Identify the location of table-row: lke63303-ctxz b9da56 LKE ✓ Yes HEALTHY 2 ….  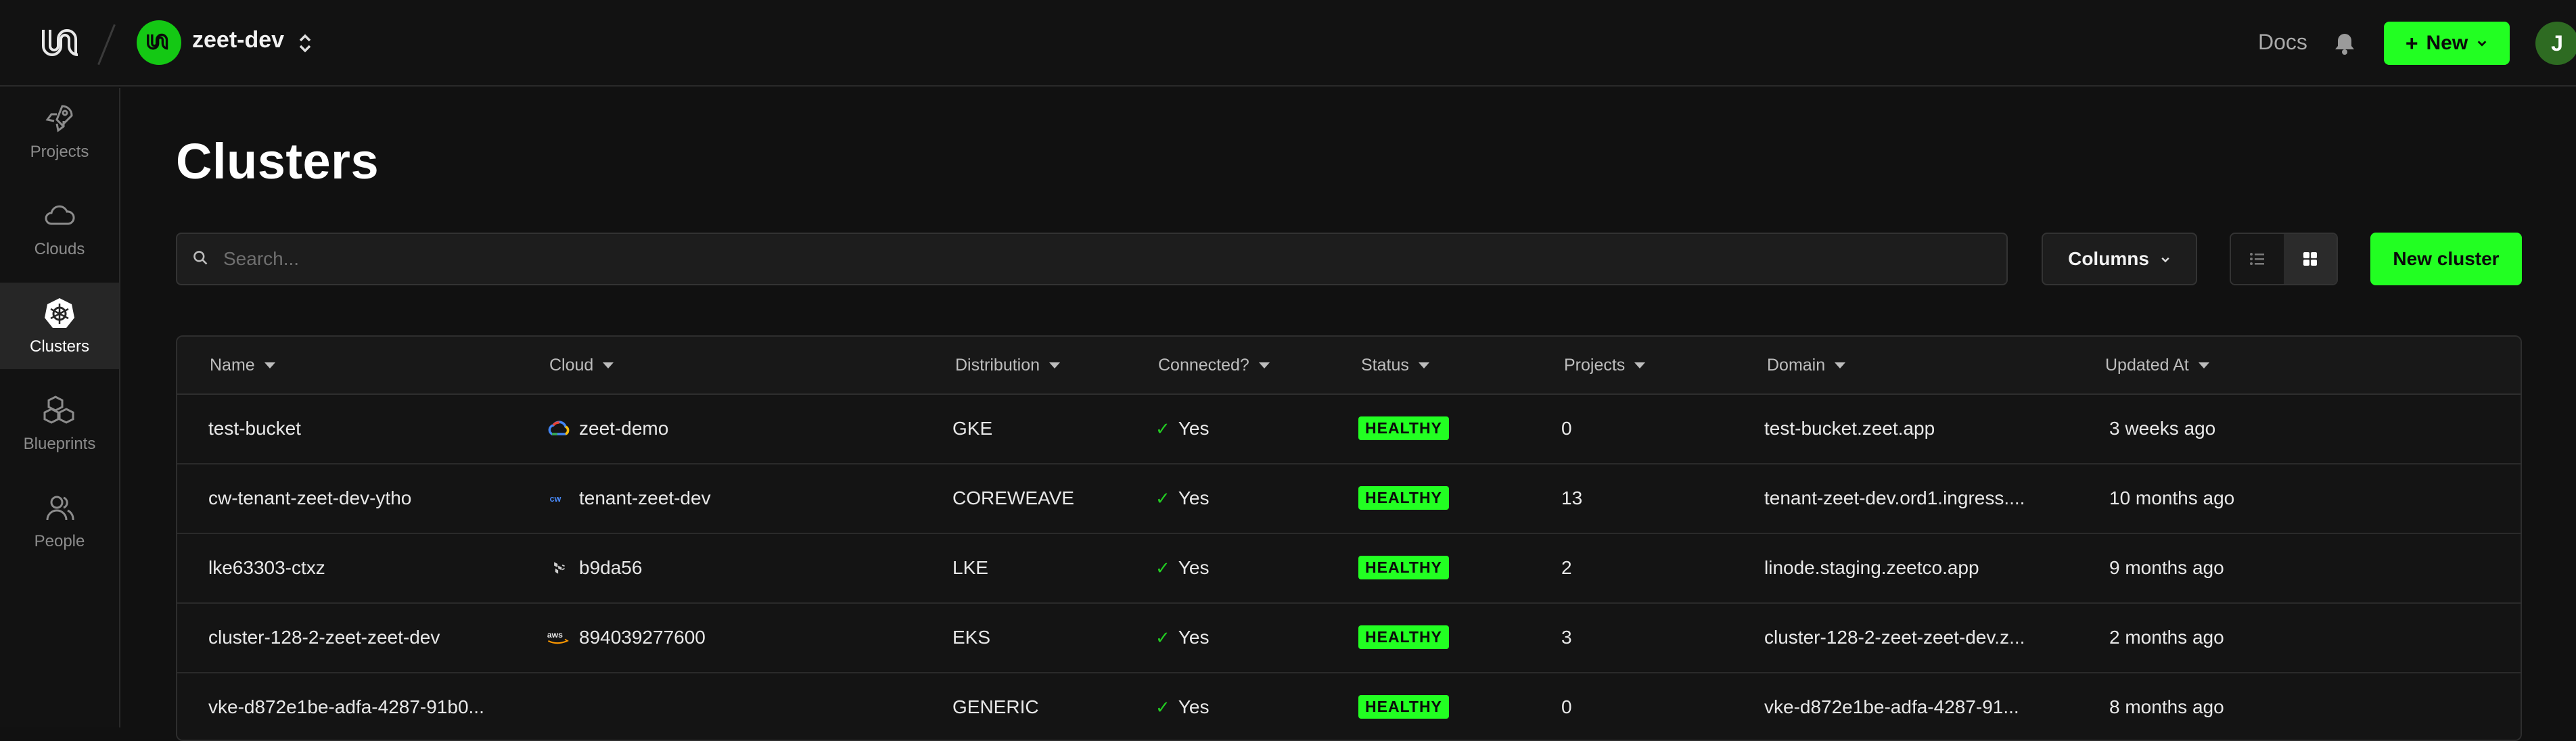
(1349, 569).